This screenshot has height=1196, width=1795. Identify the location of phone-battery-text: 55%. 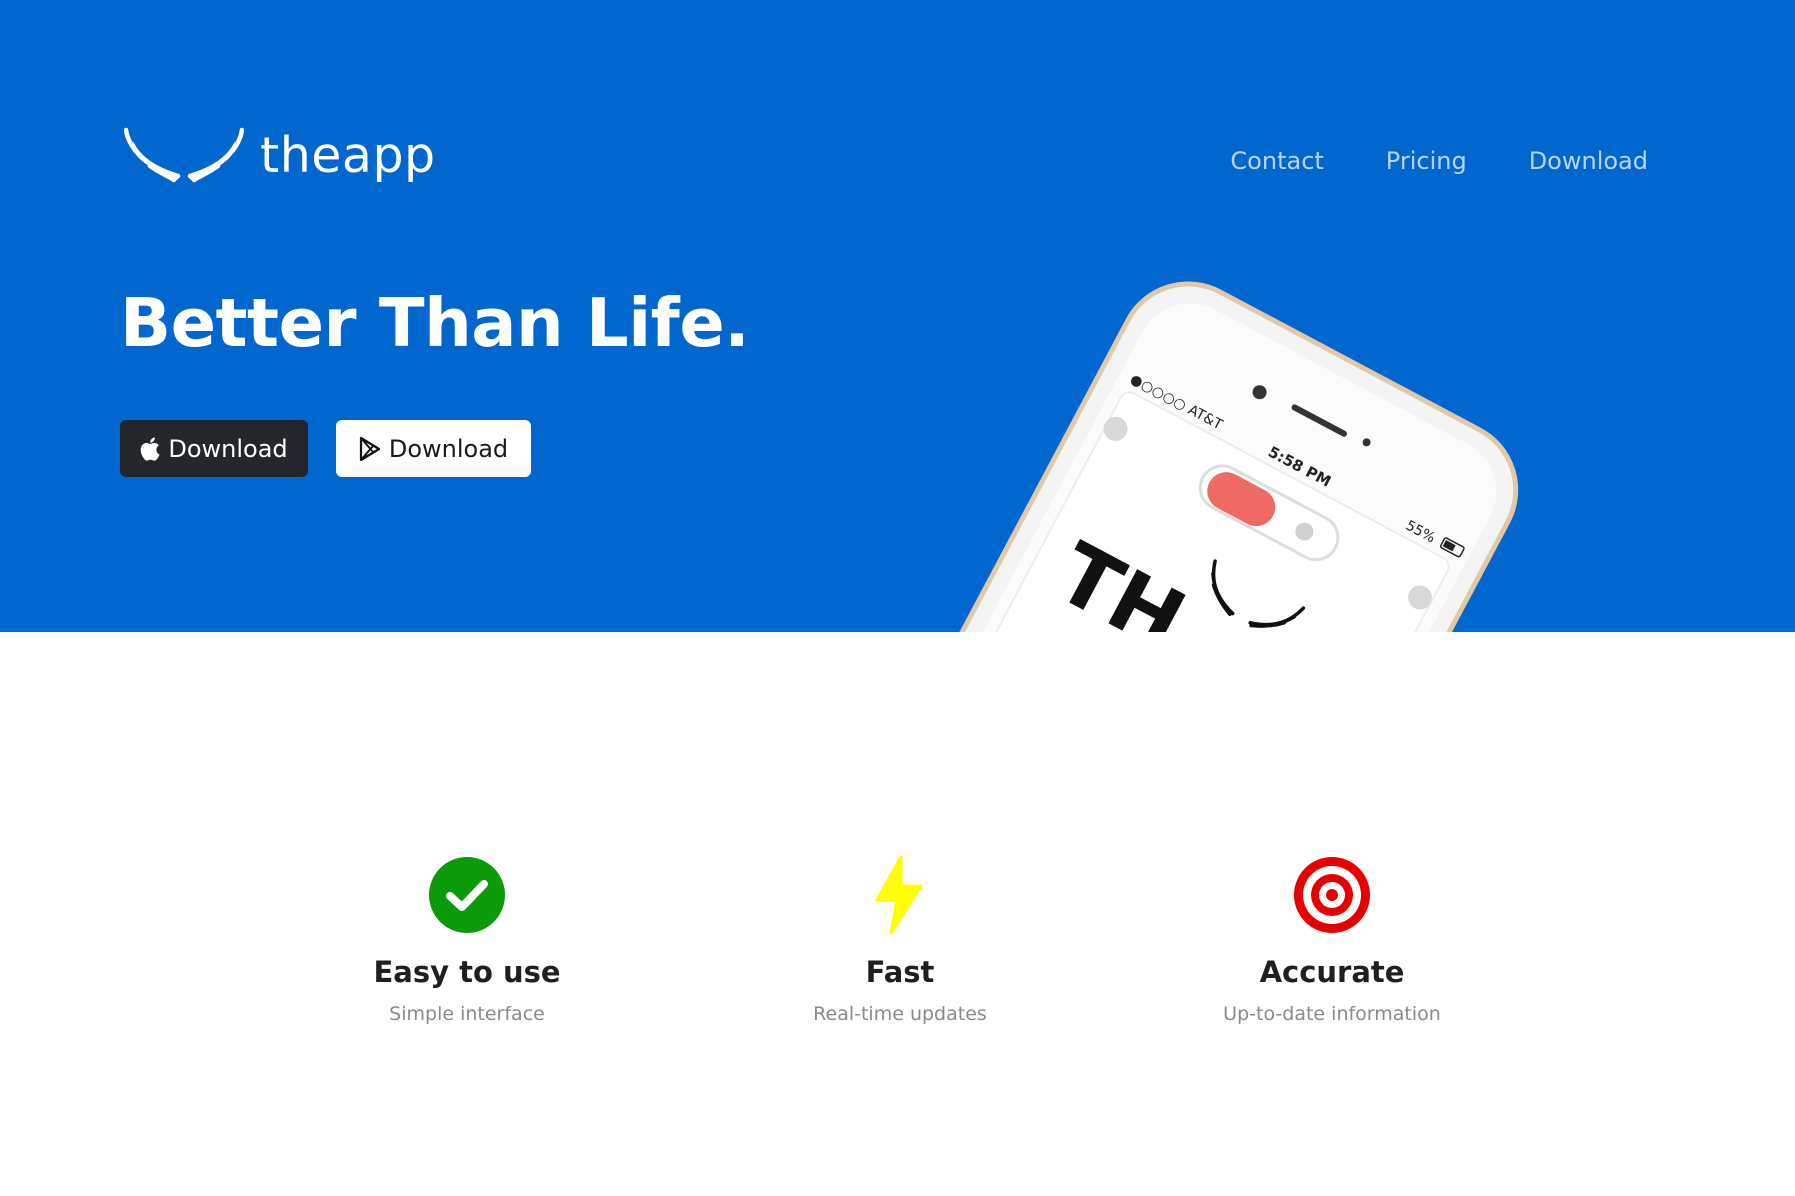
(1420, 532).